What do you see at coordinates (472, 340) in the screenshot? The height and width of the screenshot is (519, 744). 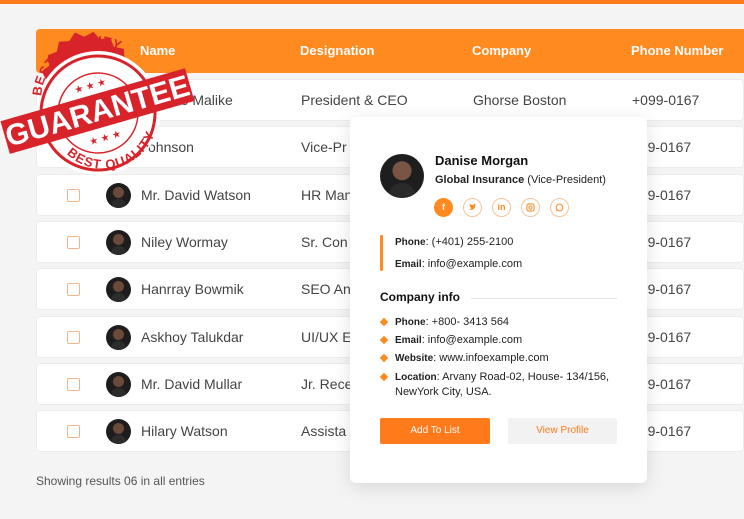 I see `company-email-value: : info@example.com` at bounding box center [472, 340].